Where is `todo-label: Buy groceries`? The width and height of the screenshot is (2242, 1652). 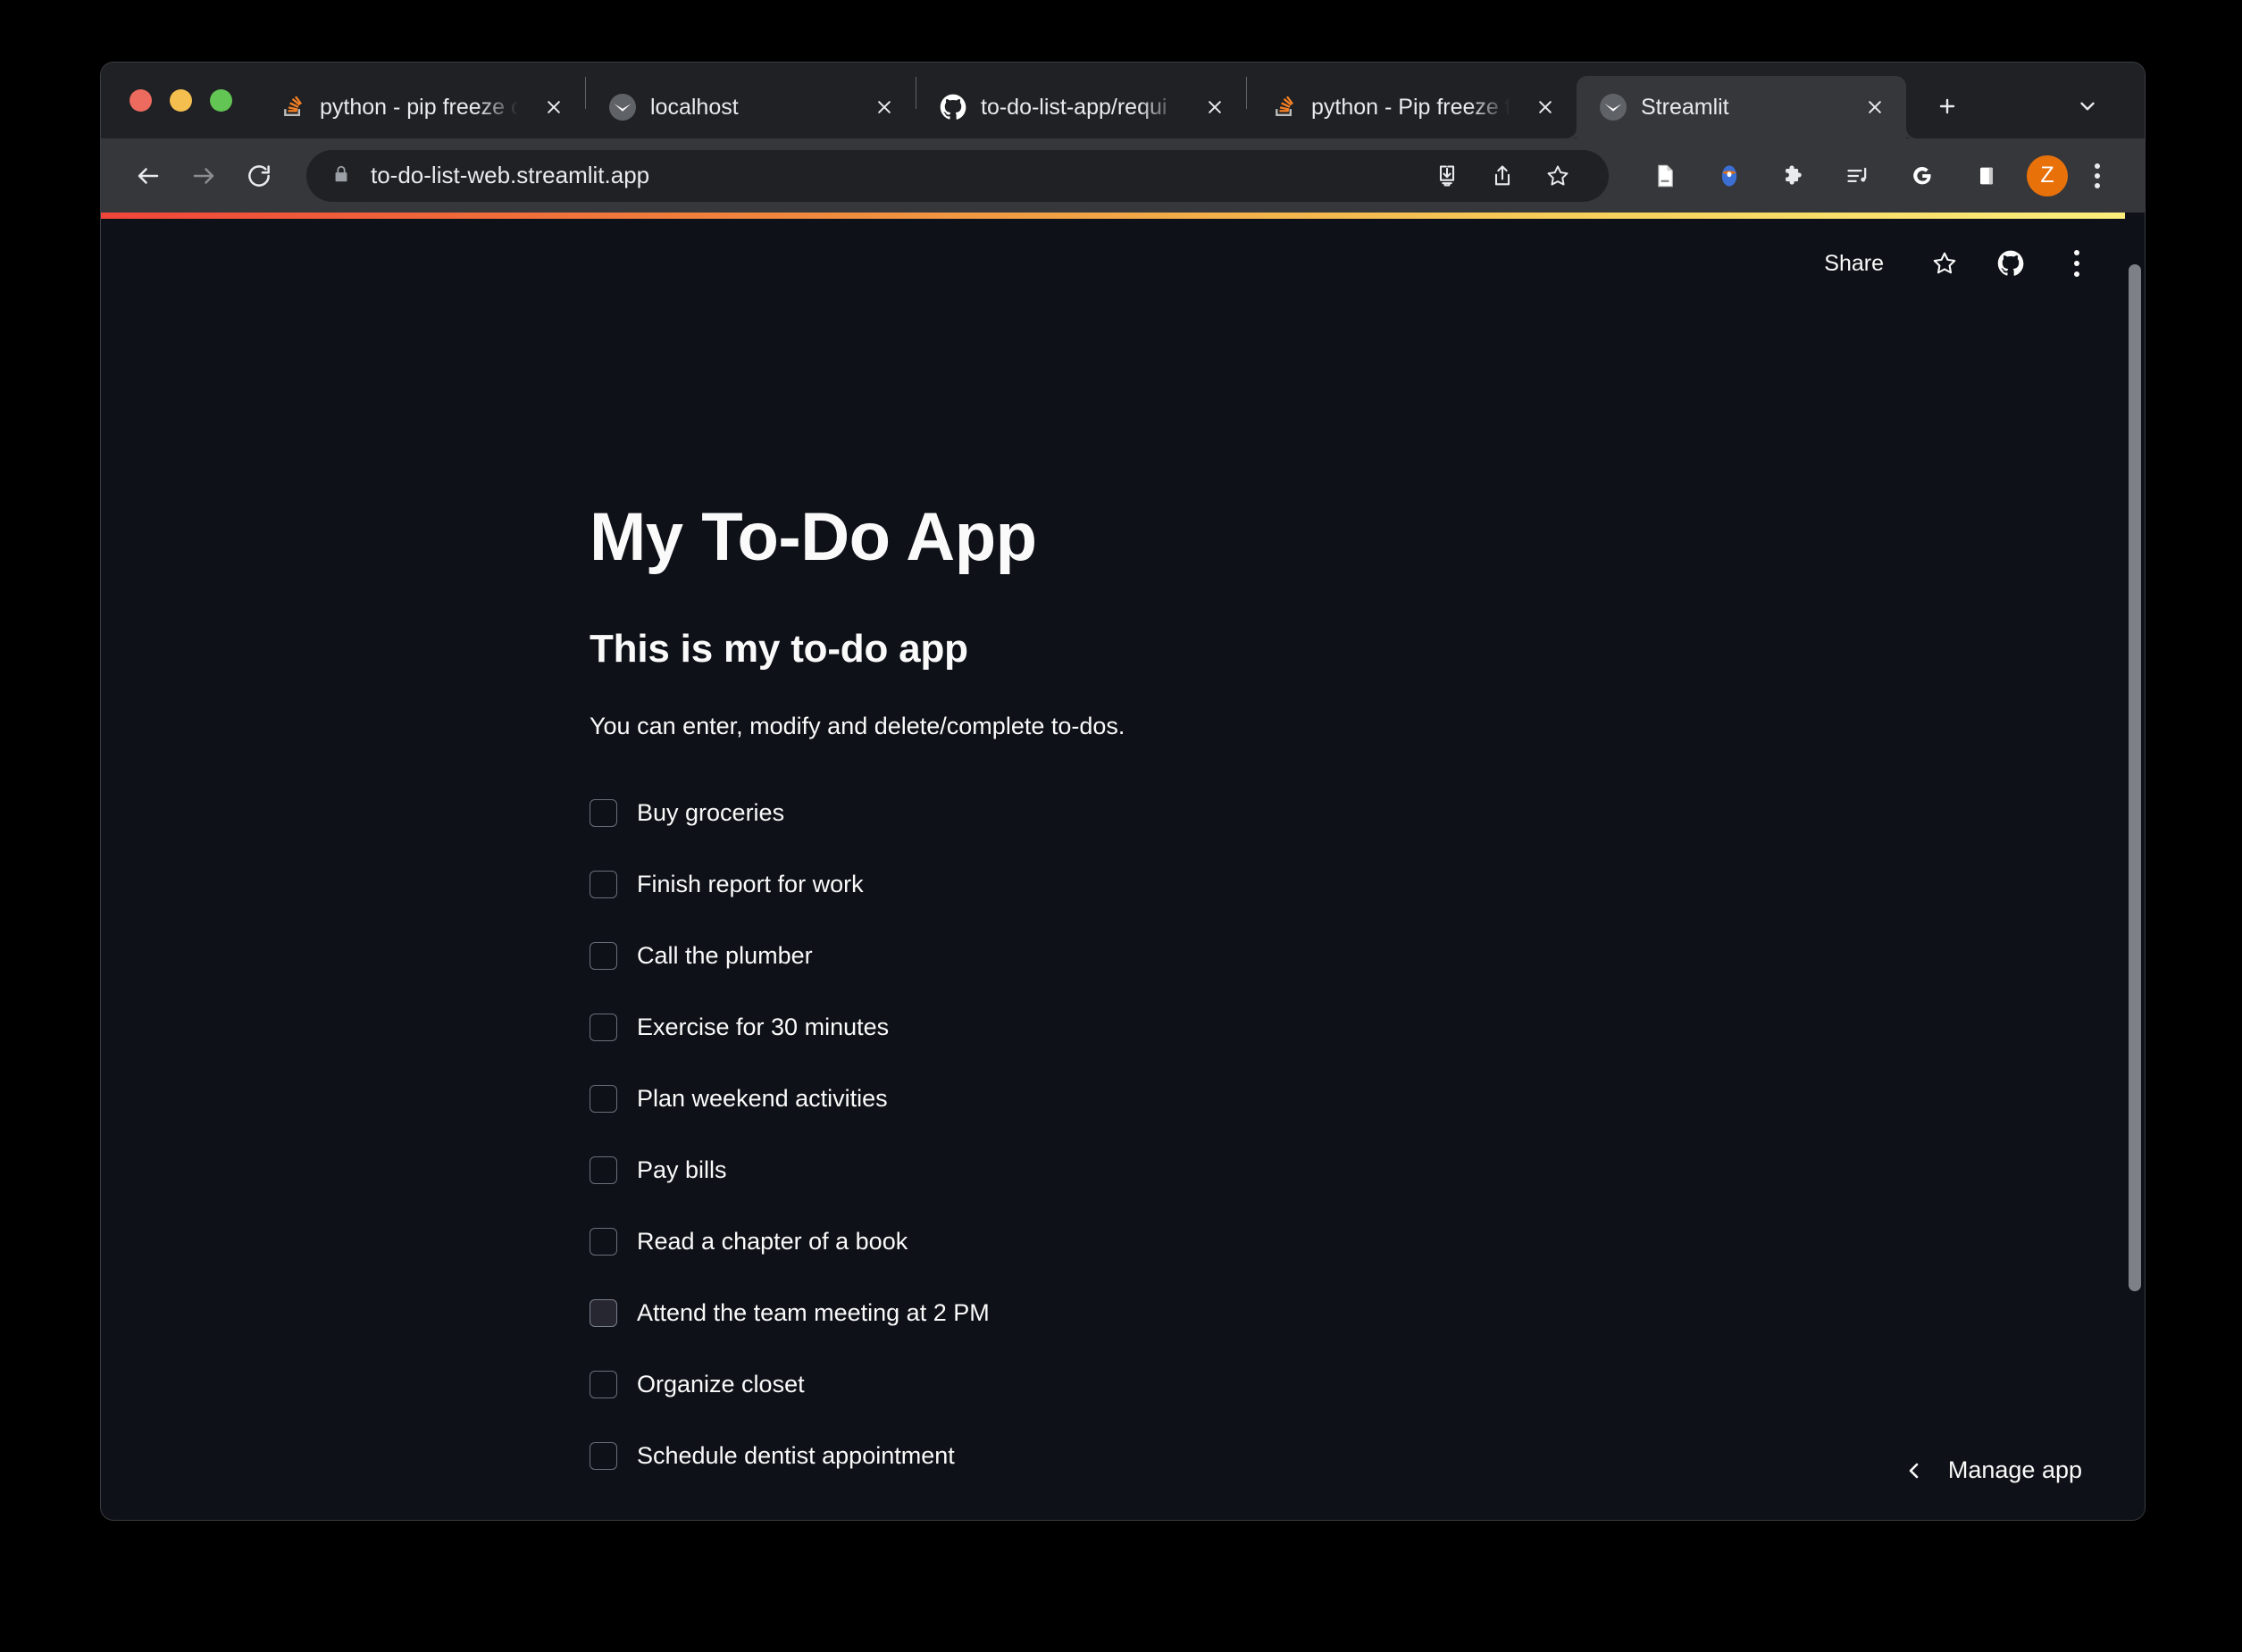
todo-label: Buy groceries is located at coordinates (711, 813).